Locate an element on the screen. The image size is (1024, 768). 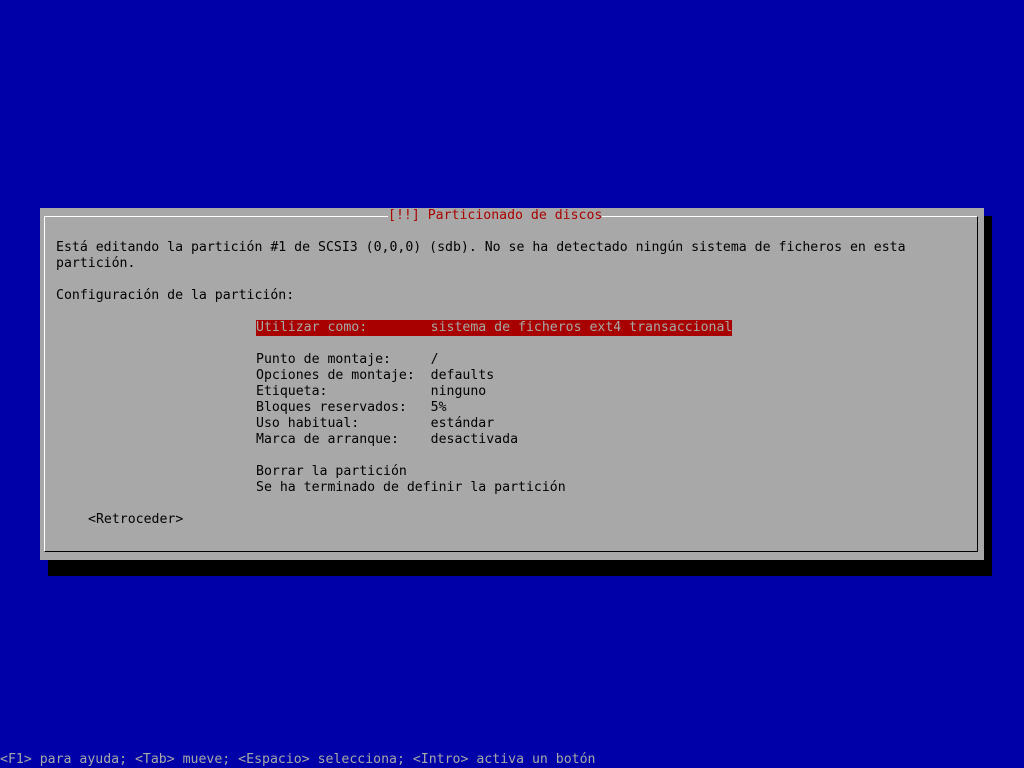
section-heading: Configuración de la partición: is located at coordinates (175, 295).